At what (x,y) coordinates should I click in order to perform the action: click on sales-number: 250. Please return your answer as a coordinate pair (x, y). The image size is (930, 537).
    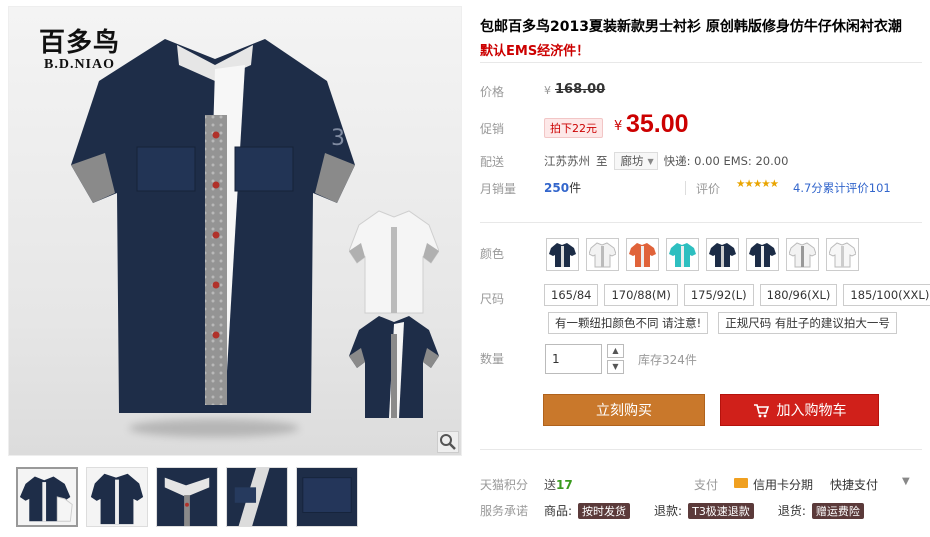
    Looking at the image, I should click on (557, 188).